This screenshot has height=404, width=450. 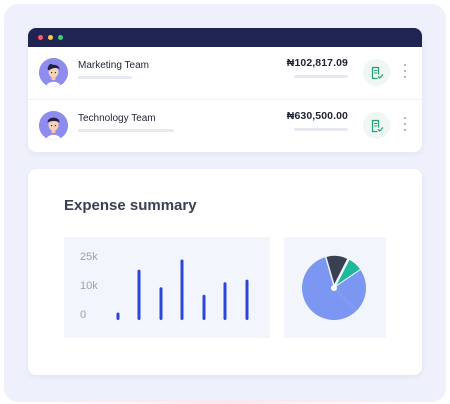 What do you see at coordinates (317, 63) in the screenshot?
I see `team-amount: ₦102,817.09` at bounding box center [317, 63].